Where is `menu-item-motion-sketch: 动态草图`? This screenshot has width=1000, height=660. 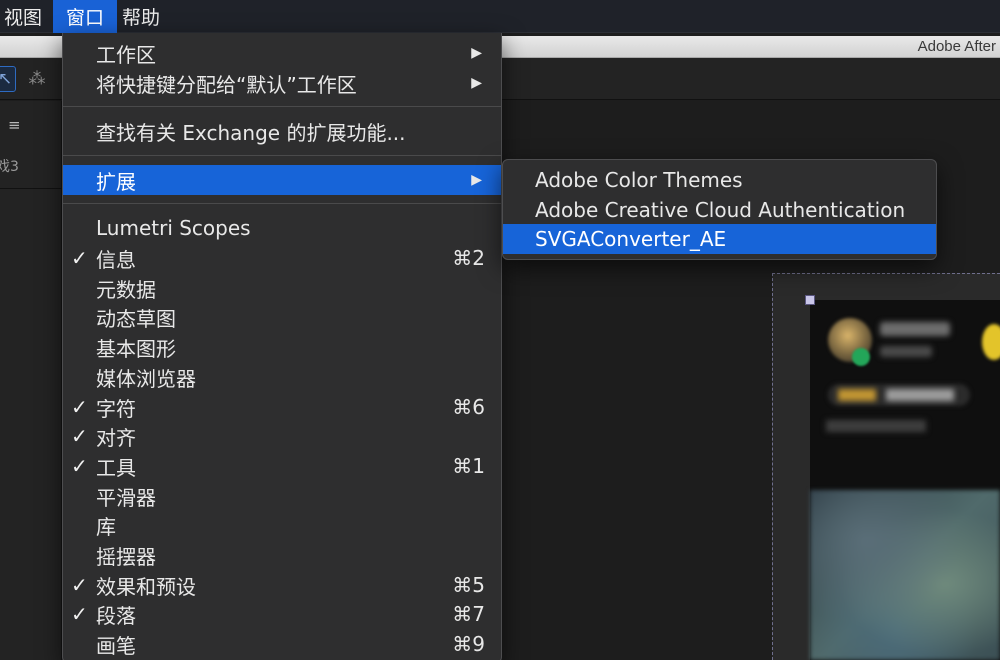 menu-item-motion-sketch: 动态草图 is located at coordinates (282, 317).